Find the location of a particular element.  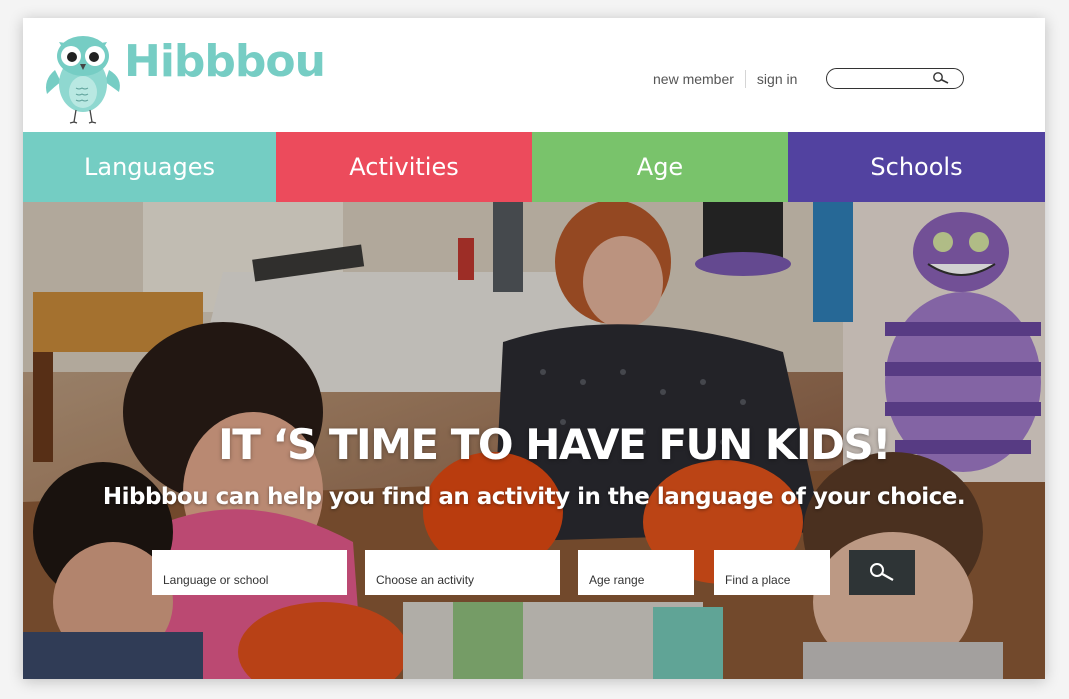

account-links: new member sign in is located at coordinates (725, 79).